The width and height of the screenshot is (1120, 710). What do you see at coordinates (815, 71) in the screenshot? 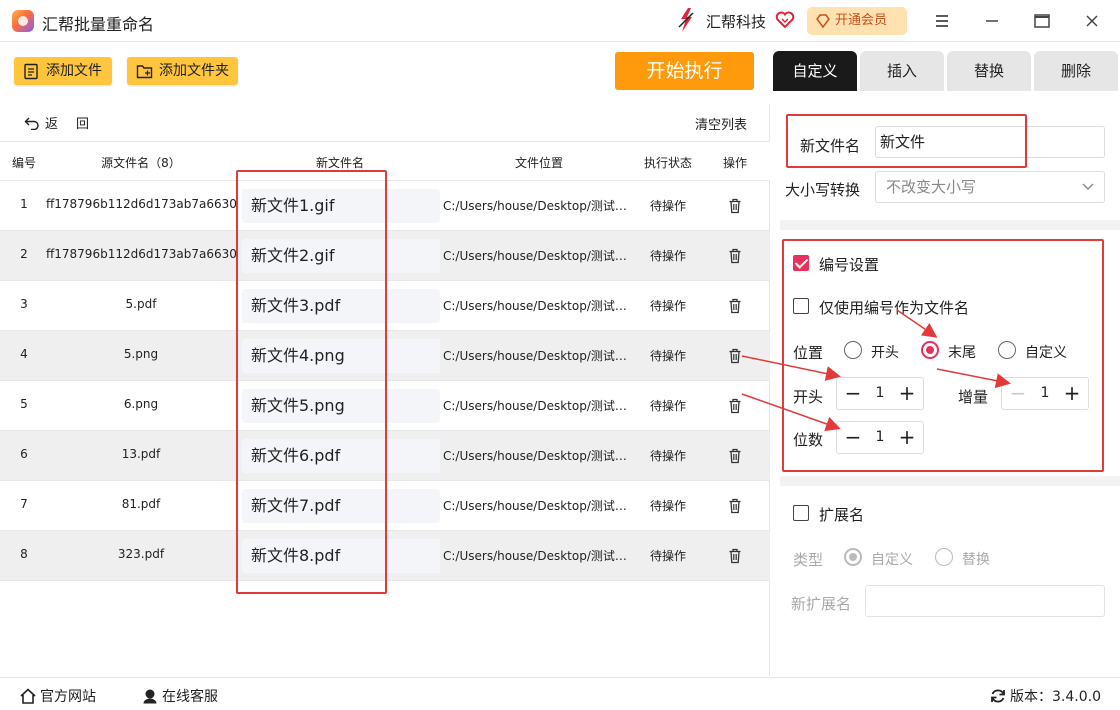
I see `tab-custom: 自定义` at bounding box center [815, 71].